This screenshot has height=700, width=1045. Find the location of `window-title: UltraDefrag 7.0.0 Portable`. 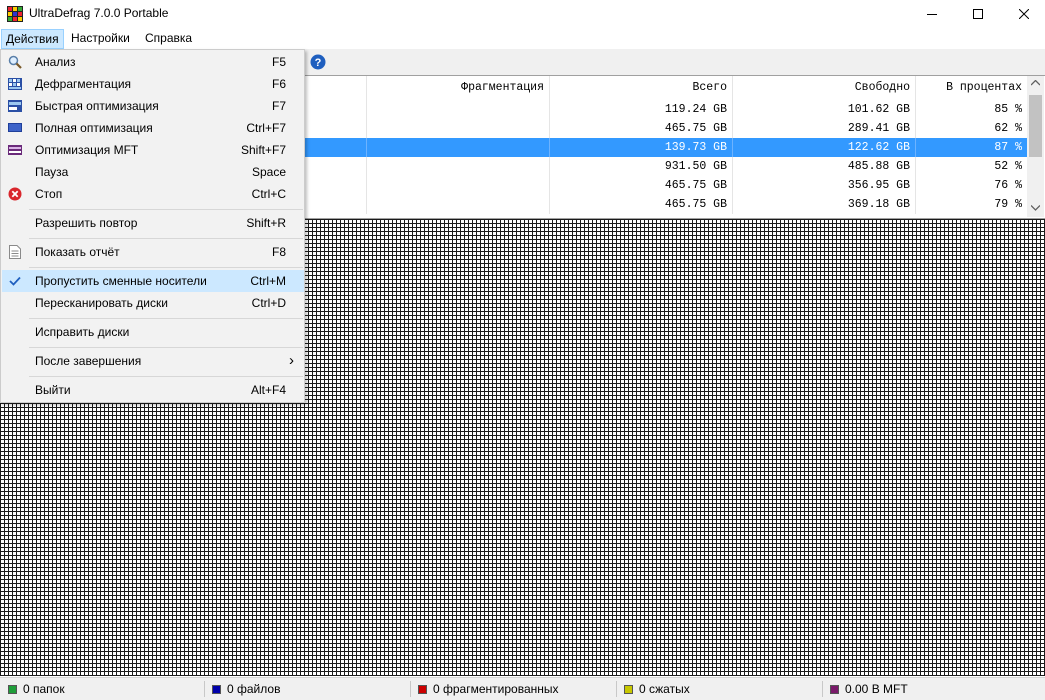

window-title: UltraDefrag 7.0.0 Portable is located at coordinates (99, 13).